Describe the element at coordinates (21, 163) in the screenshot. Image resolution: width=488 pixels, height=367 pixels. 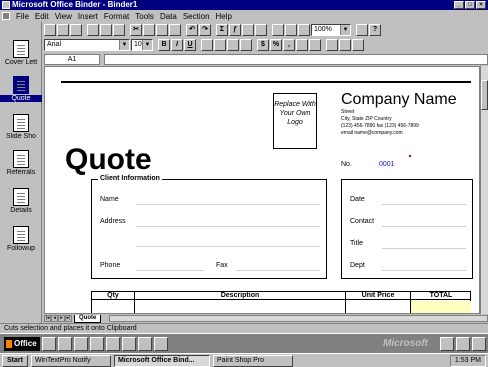
I see `section-referrals: Referrals` at that location.